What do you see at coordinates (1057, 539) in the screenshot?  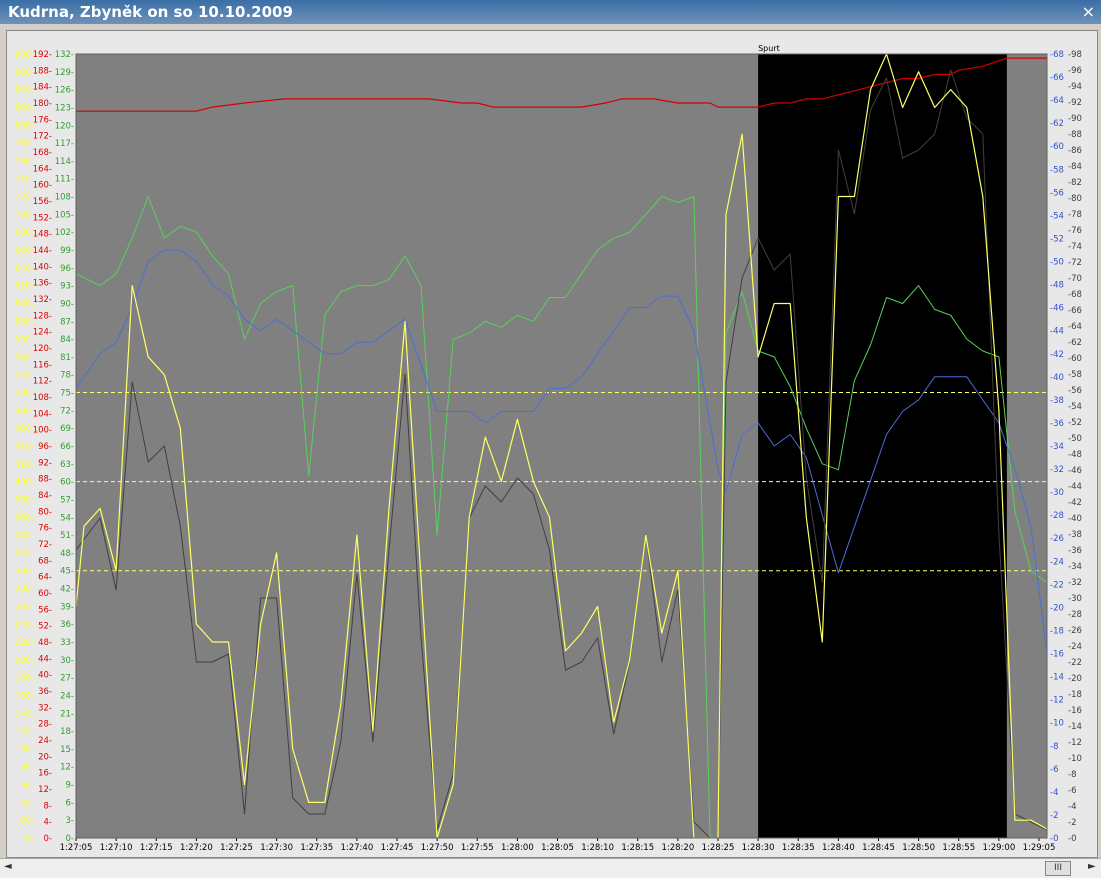 I see `blue-tick-label: -26` at bounding box center [1057, 539].